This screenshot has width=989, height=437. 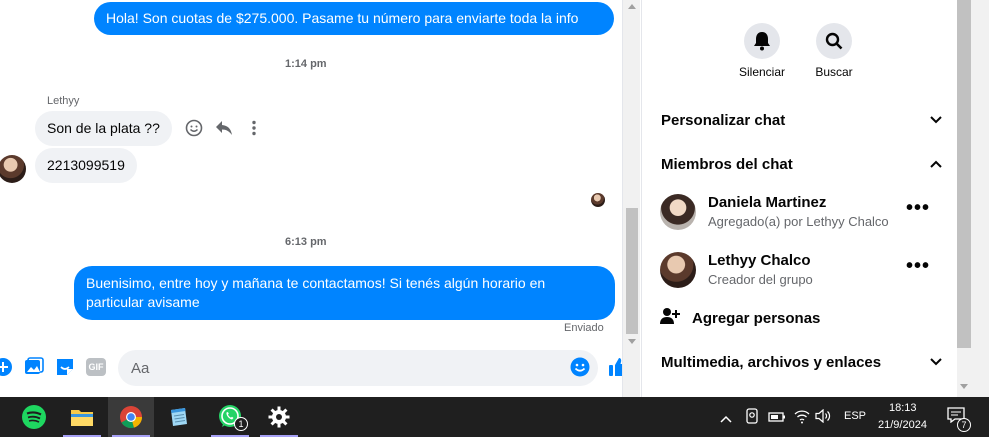 What do you see at coordinates (973, 198) in the screenshot?
I see `panel-scrollbar` at bounding box center [973, 198].